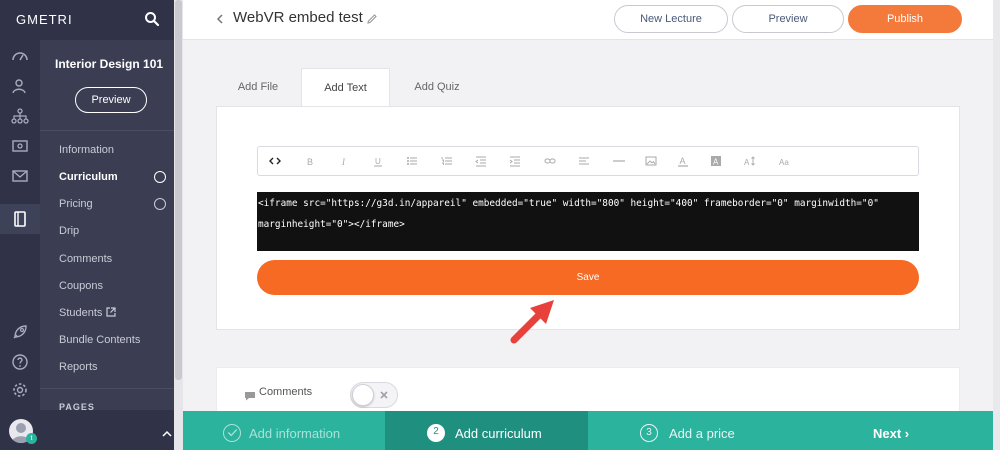 The image size is (1000, 450). Describe the element at coordinates (584, 160) in the screenshot. I see `align-icon` at that location.